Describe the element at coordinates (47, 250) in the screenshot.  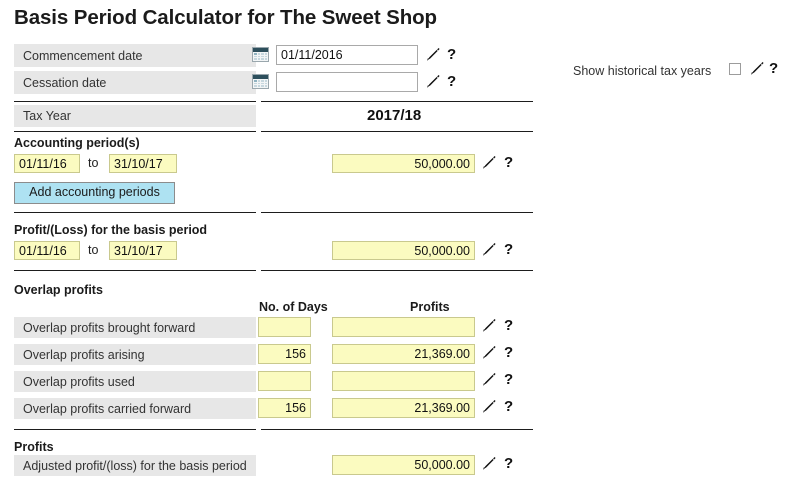
I see `basis-period-from-input` at that location.